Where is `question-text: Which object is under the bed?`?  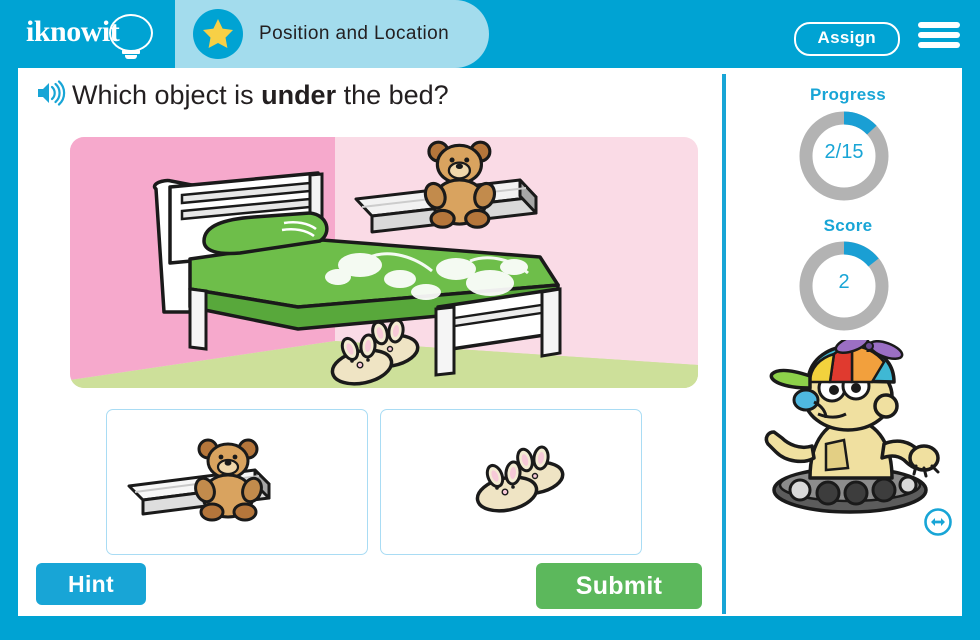 question-text: Which object is under the bed? is located at coordinates (260, 95).